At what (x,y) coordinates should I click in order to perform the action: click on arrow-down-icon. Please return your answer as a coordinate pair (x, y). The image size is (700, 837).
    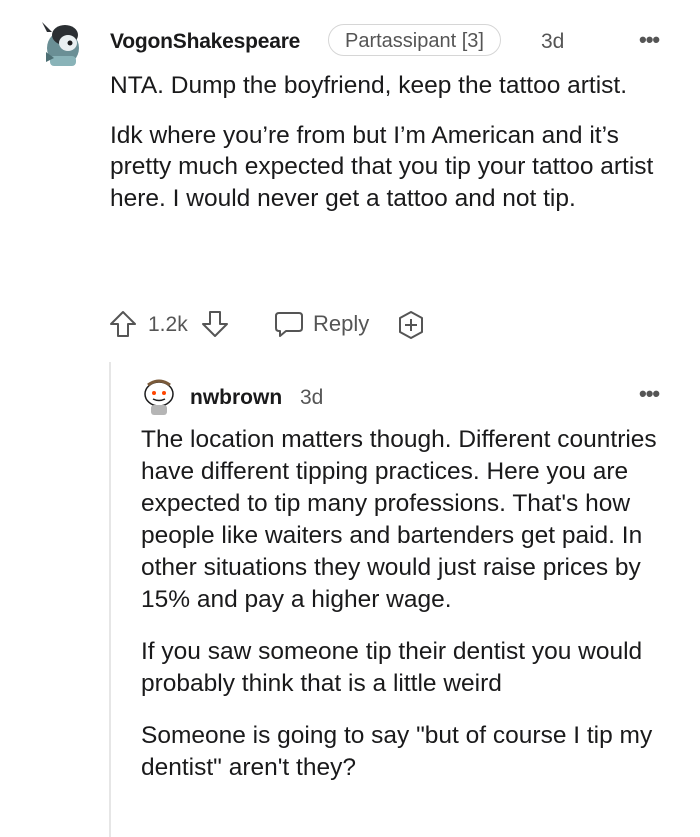
    Looking at the image, I should click on (215, 324).